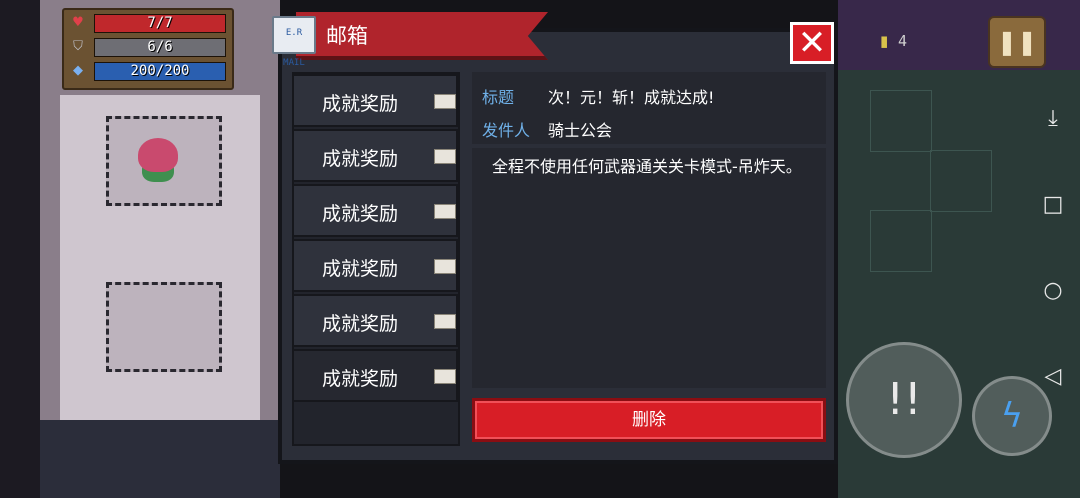 This screenshot has height=498, width=1080. I want to click on mail-list-item-selected: 成就奖励, so click(375, 375).